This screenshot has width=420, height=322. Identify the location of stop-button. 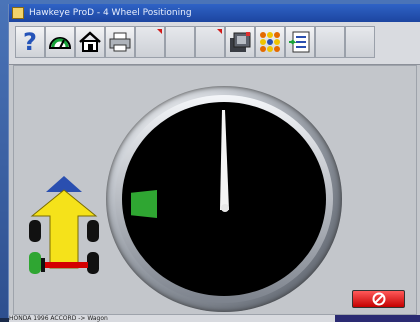
(378, 299).